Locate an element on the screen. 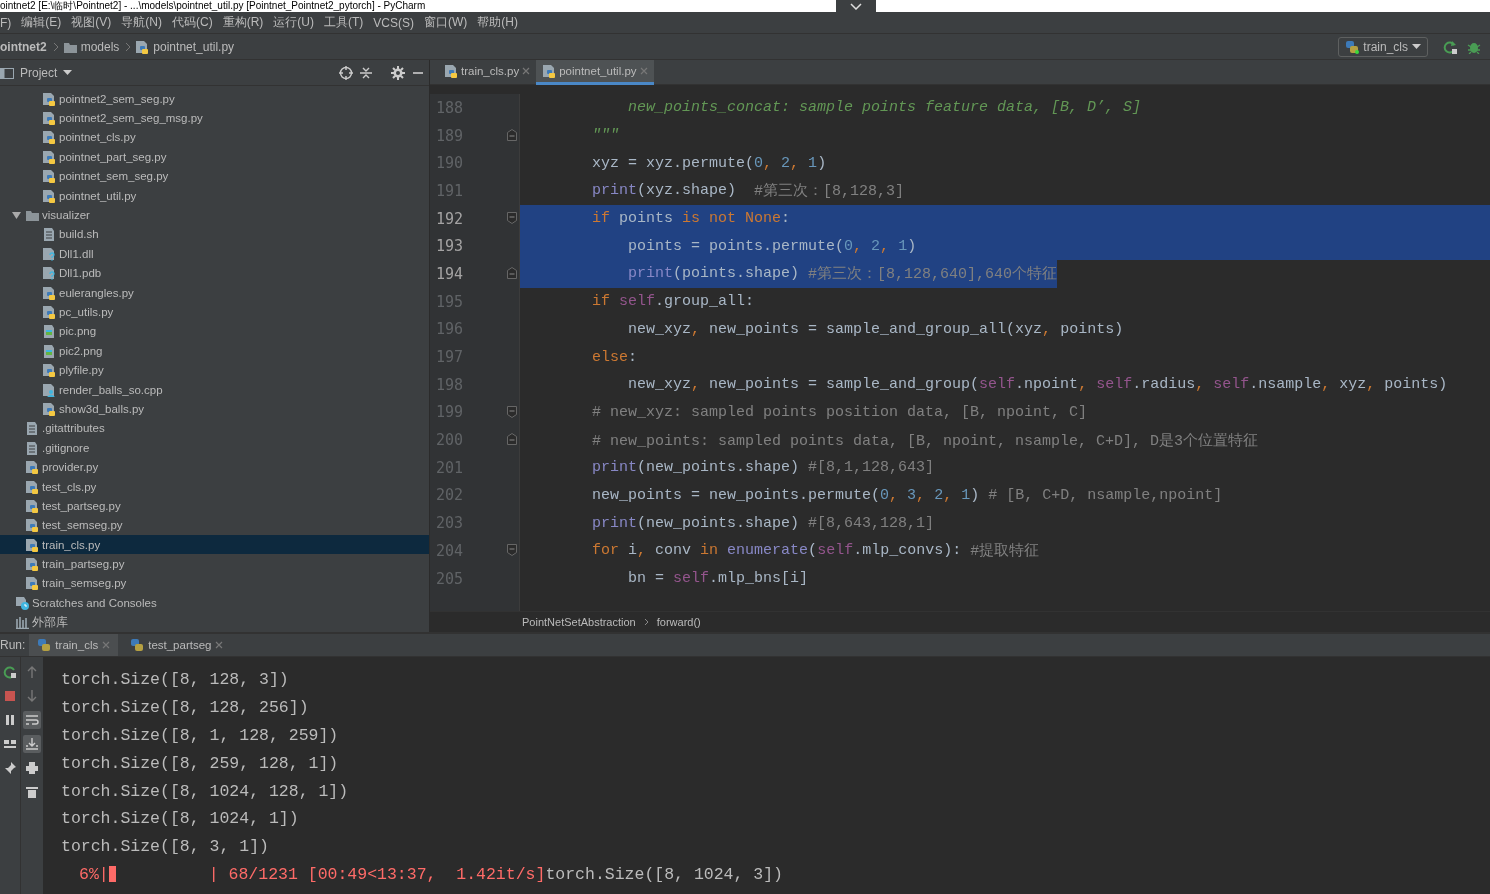 The image size is (1490, 894). run-label: Run: is located at coordinates (13, 645).